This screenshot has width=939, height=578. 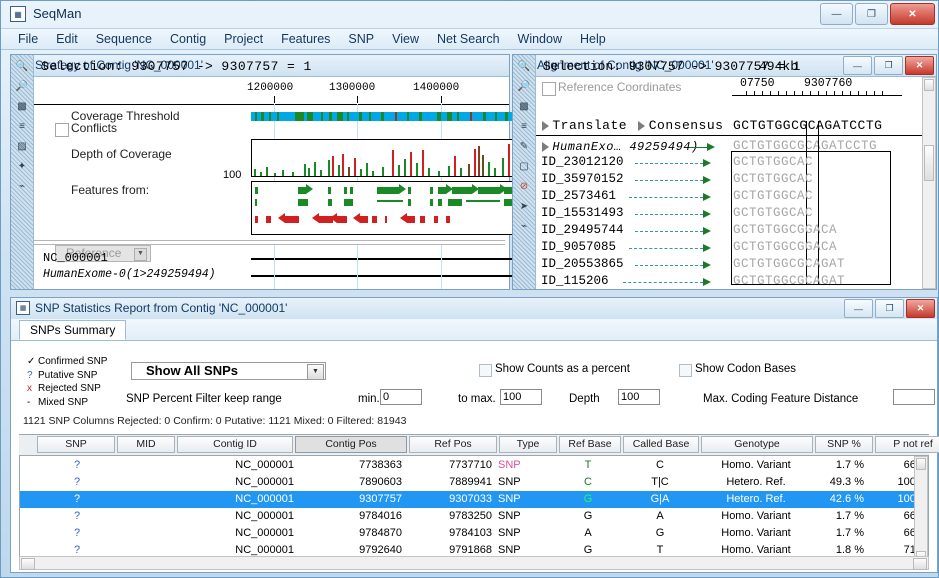 What do you see at coordinates (858, 308) in the screenshot?
I see `snp-minimize-button: —` at bounding box center [858, 308].